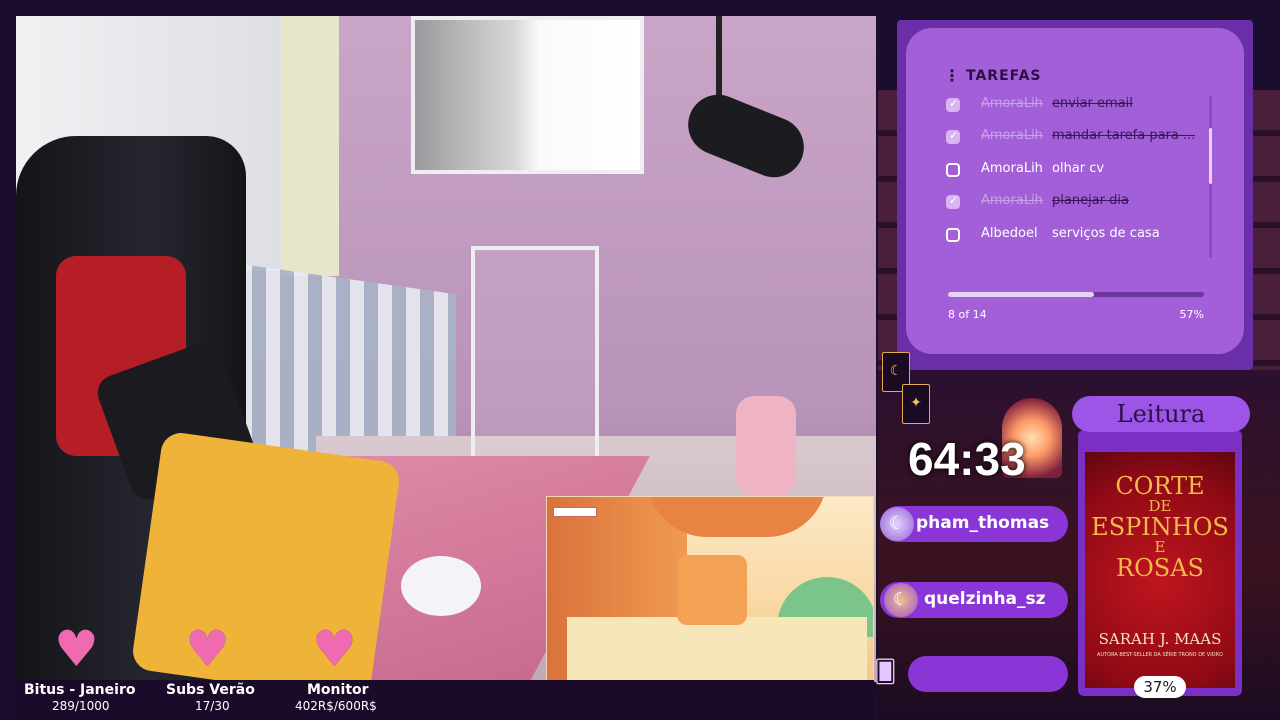  What do you see at coordinates (1090, 200) in the screenshot?
I see `task-text: planejar dia` at bounding box center [1090, 200].